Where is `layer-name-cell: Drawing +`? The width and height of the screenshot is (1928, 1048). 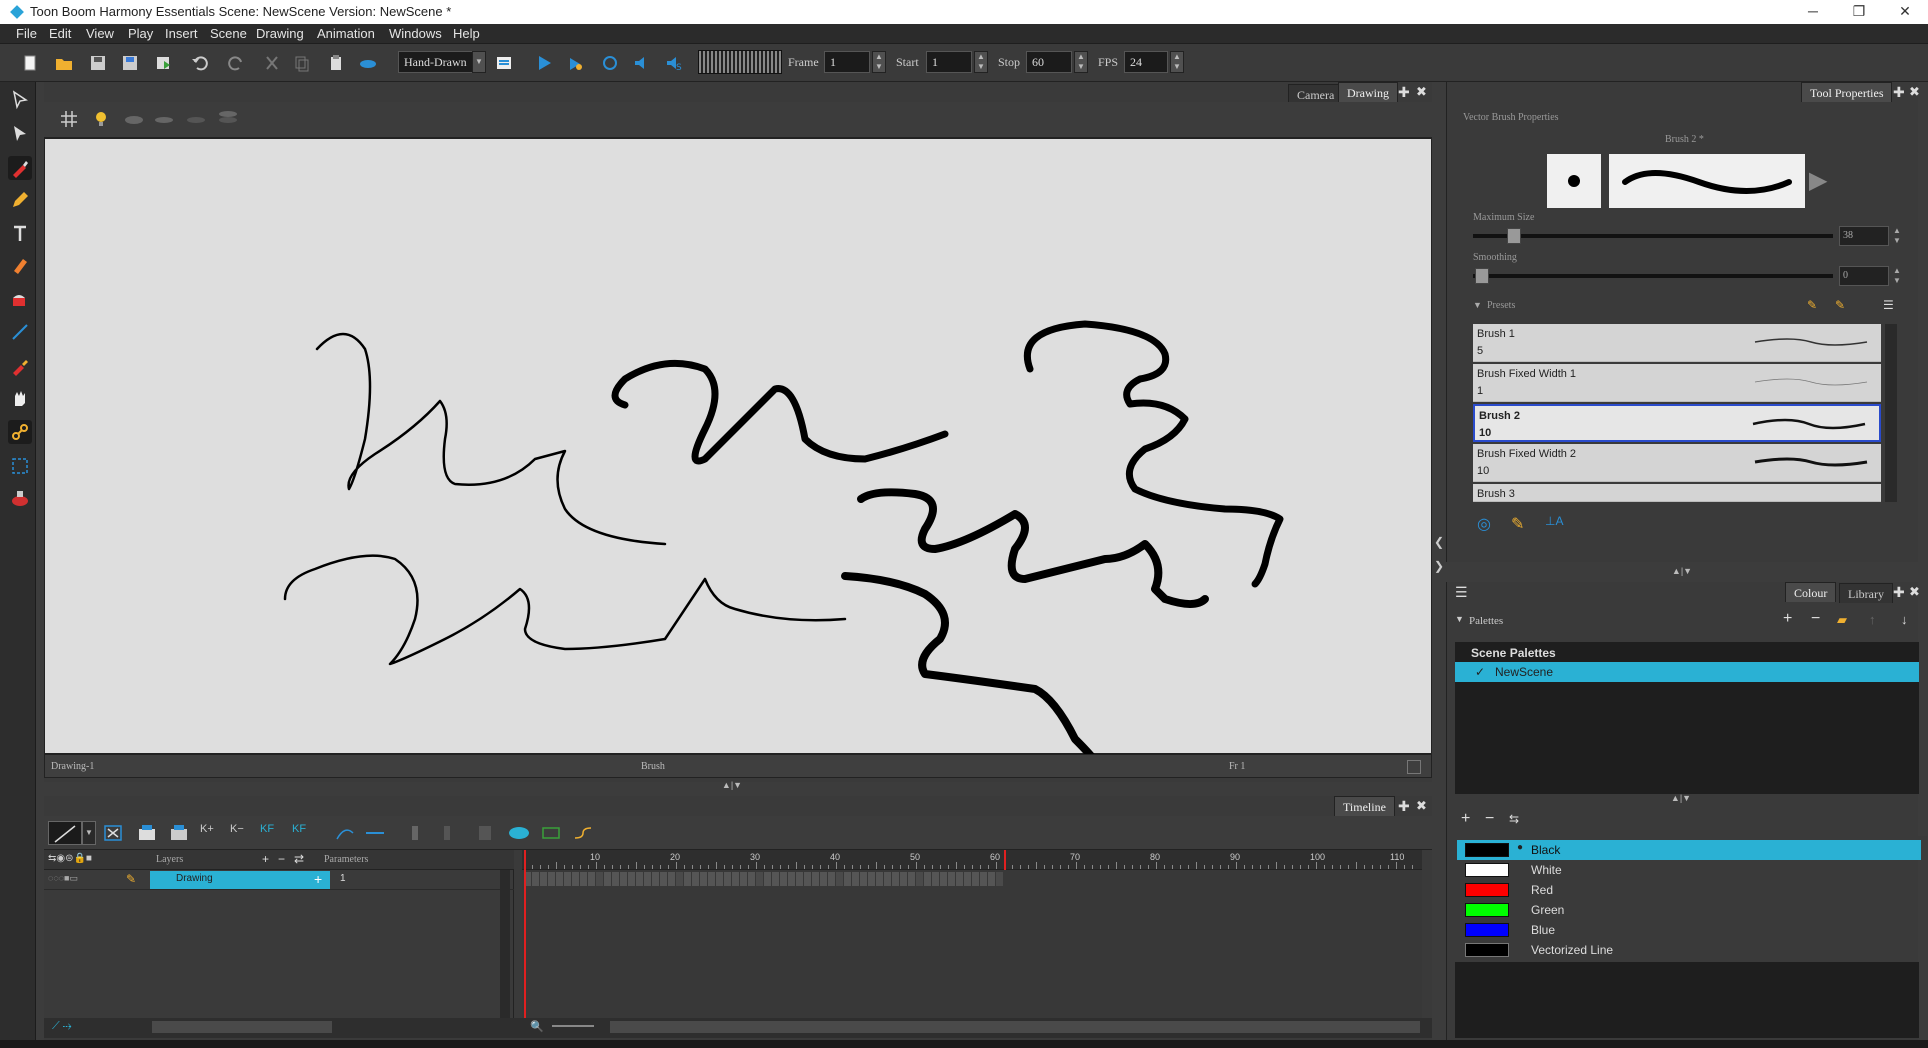
layer-name-cell: Drawing + is located at coordinates (240, 880).